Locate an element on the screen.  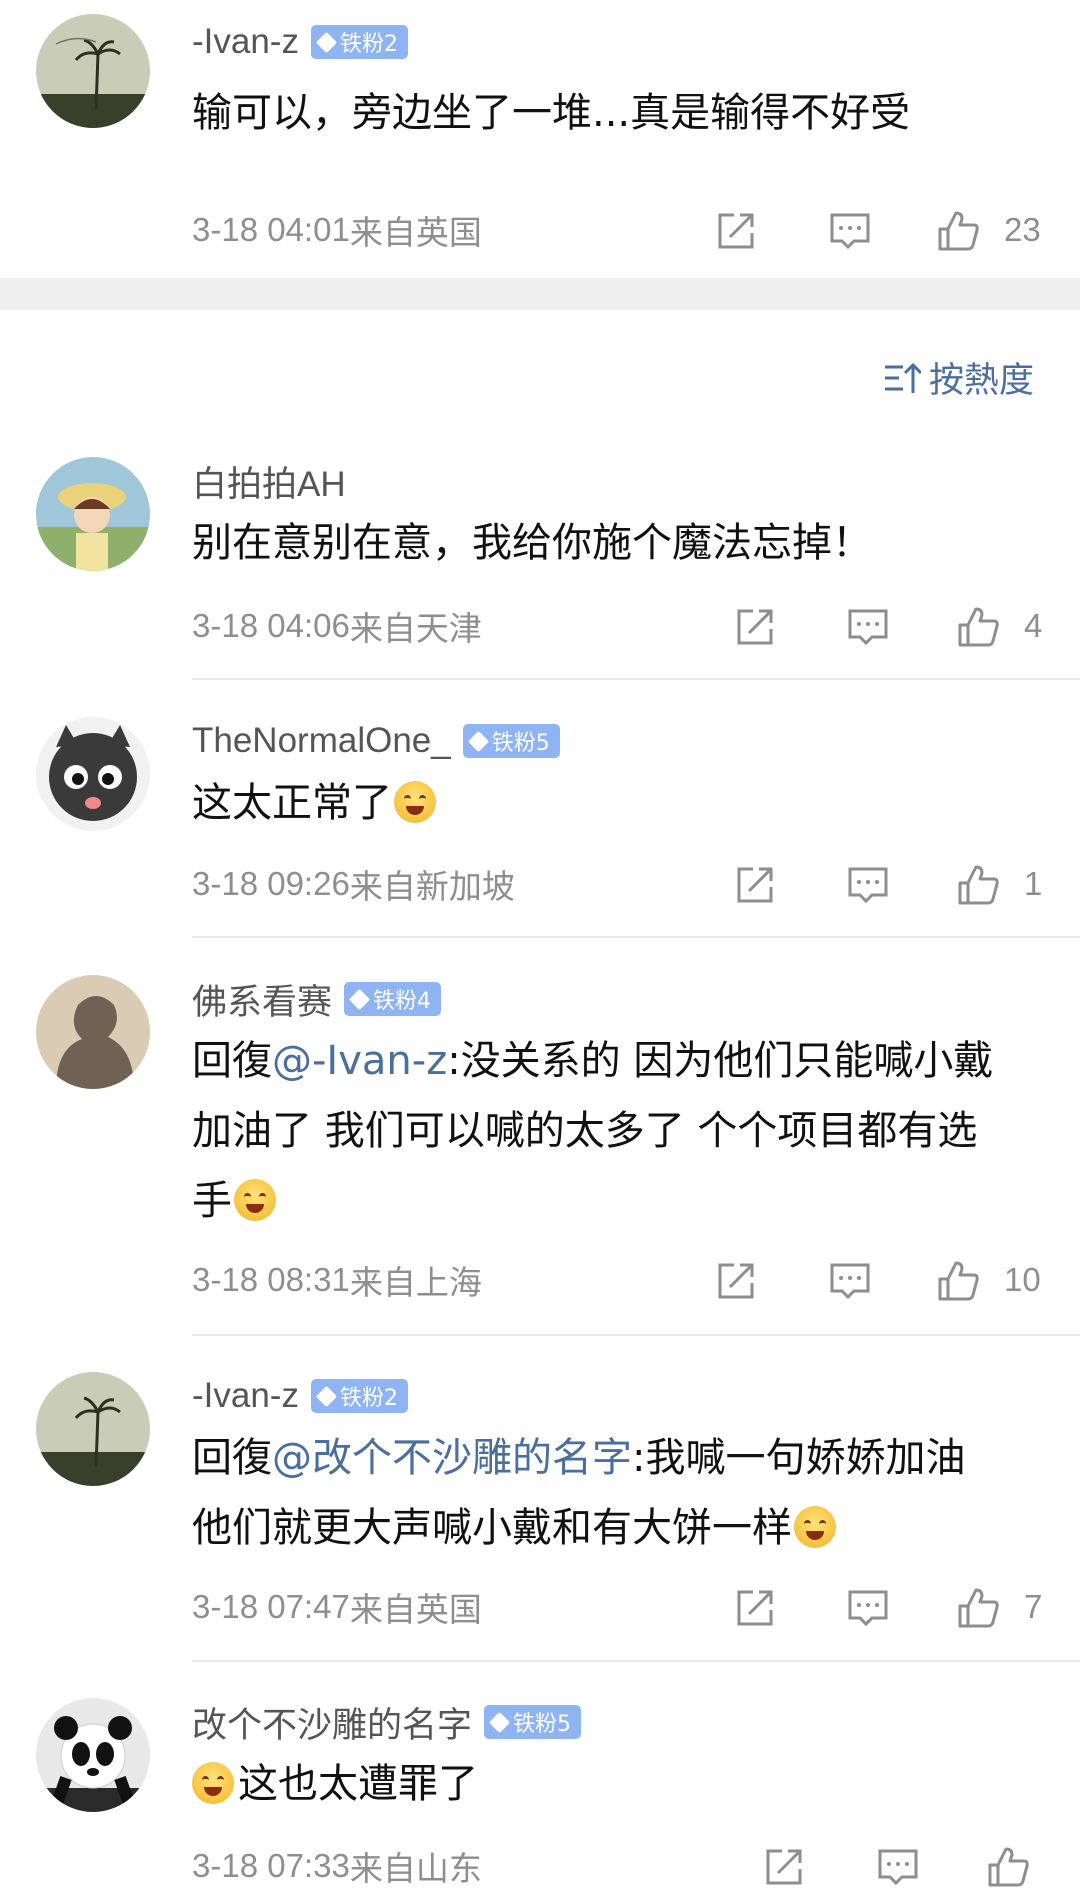
username: 改个不沙雕的名字 is located at coordinates (332, 1722).